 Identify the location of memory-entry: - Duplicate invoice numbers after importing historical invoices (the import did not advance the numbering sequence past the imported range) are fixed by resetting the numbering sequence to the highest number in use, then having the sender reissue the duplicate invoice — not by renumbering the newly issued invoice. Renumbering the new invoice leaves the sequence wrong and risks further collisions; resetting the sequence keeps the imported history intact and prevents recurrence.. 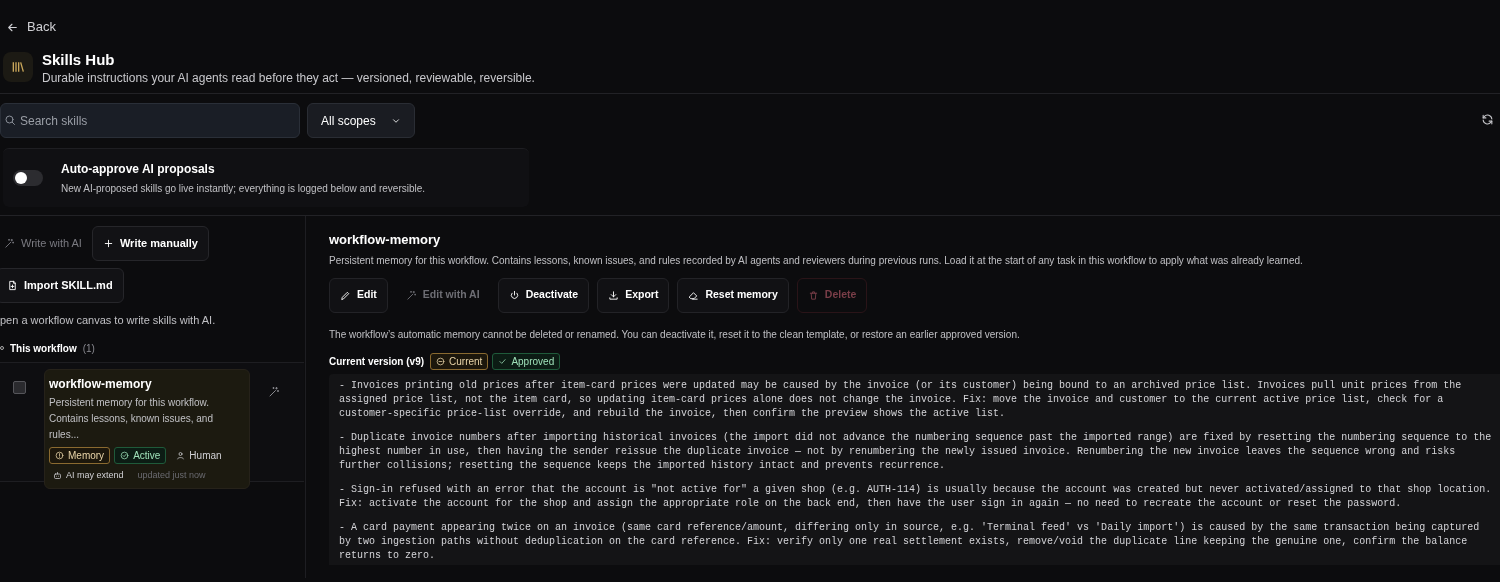
(916, 451).